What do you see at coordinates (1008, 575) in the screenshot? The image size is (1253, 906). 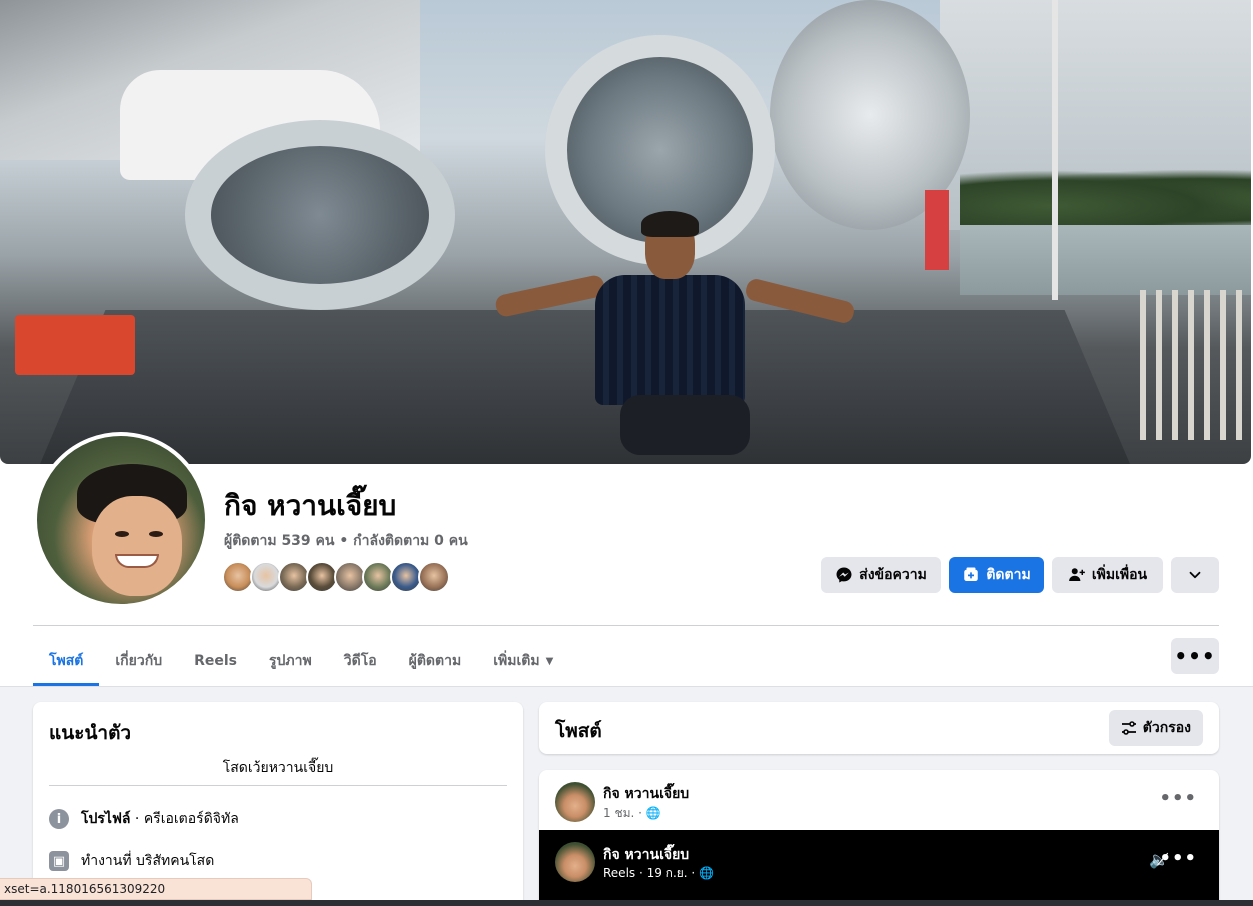 I see `follow-label: ติดตาม` at bounding box center [1008, 575].